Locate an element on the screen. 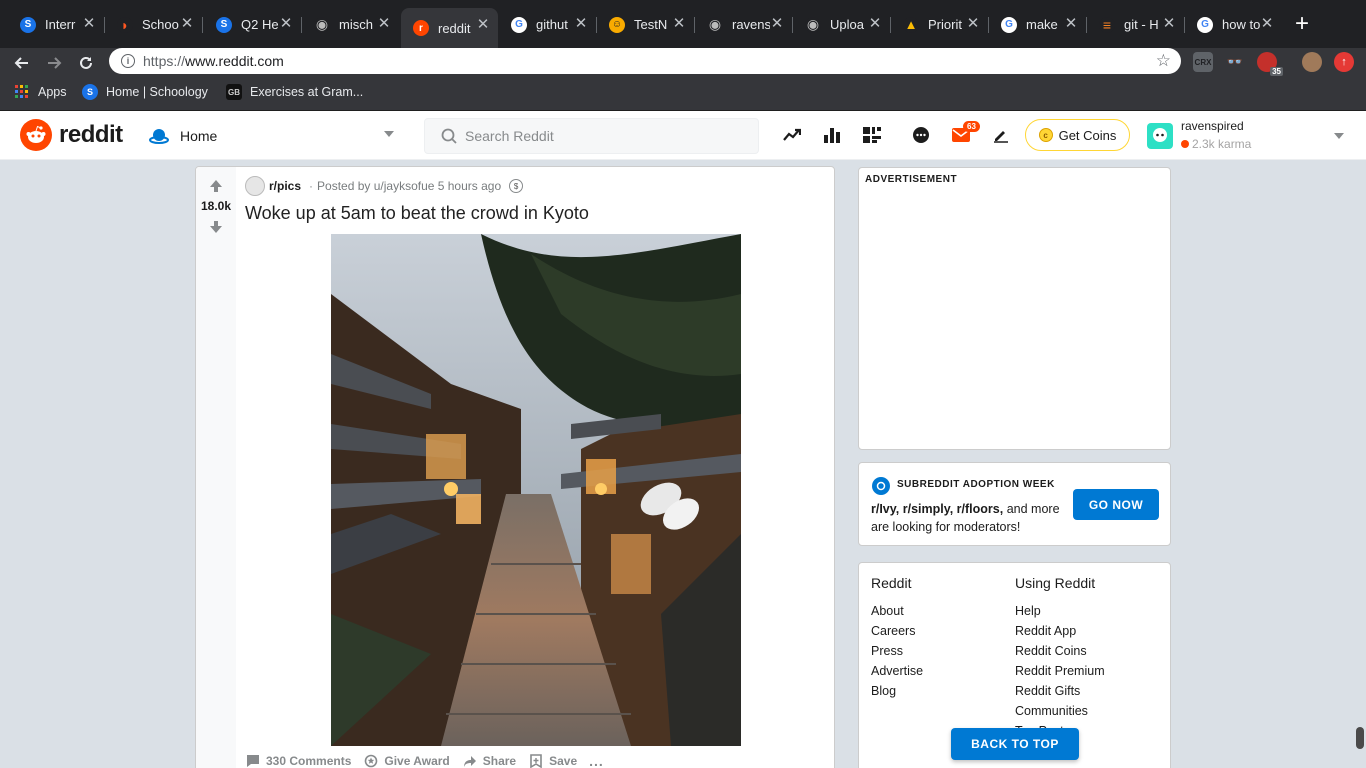 The width and height of the screenshot is (1366, 768). tab-title: Uploa is located at coordinates (847, 24).